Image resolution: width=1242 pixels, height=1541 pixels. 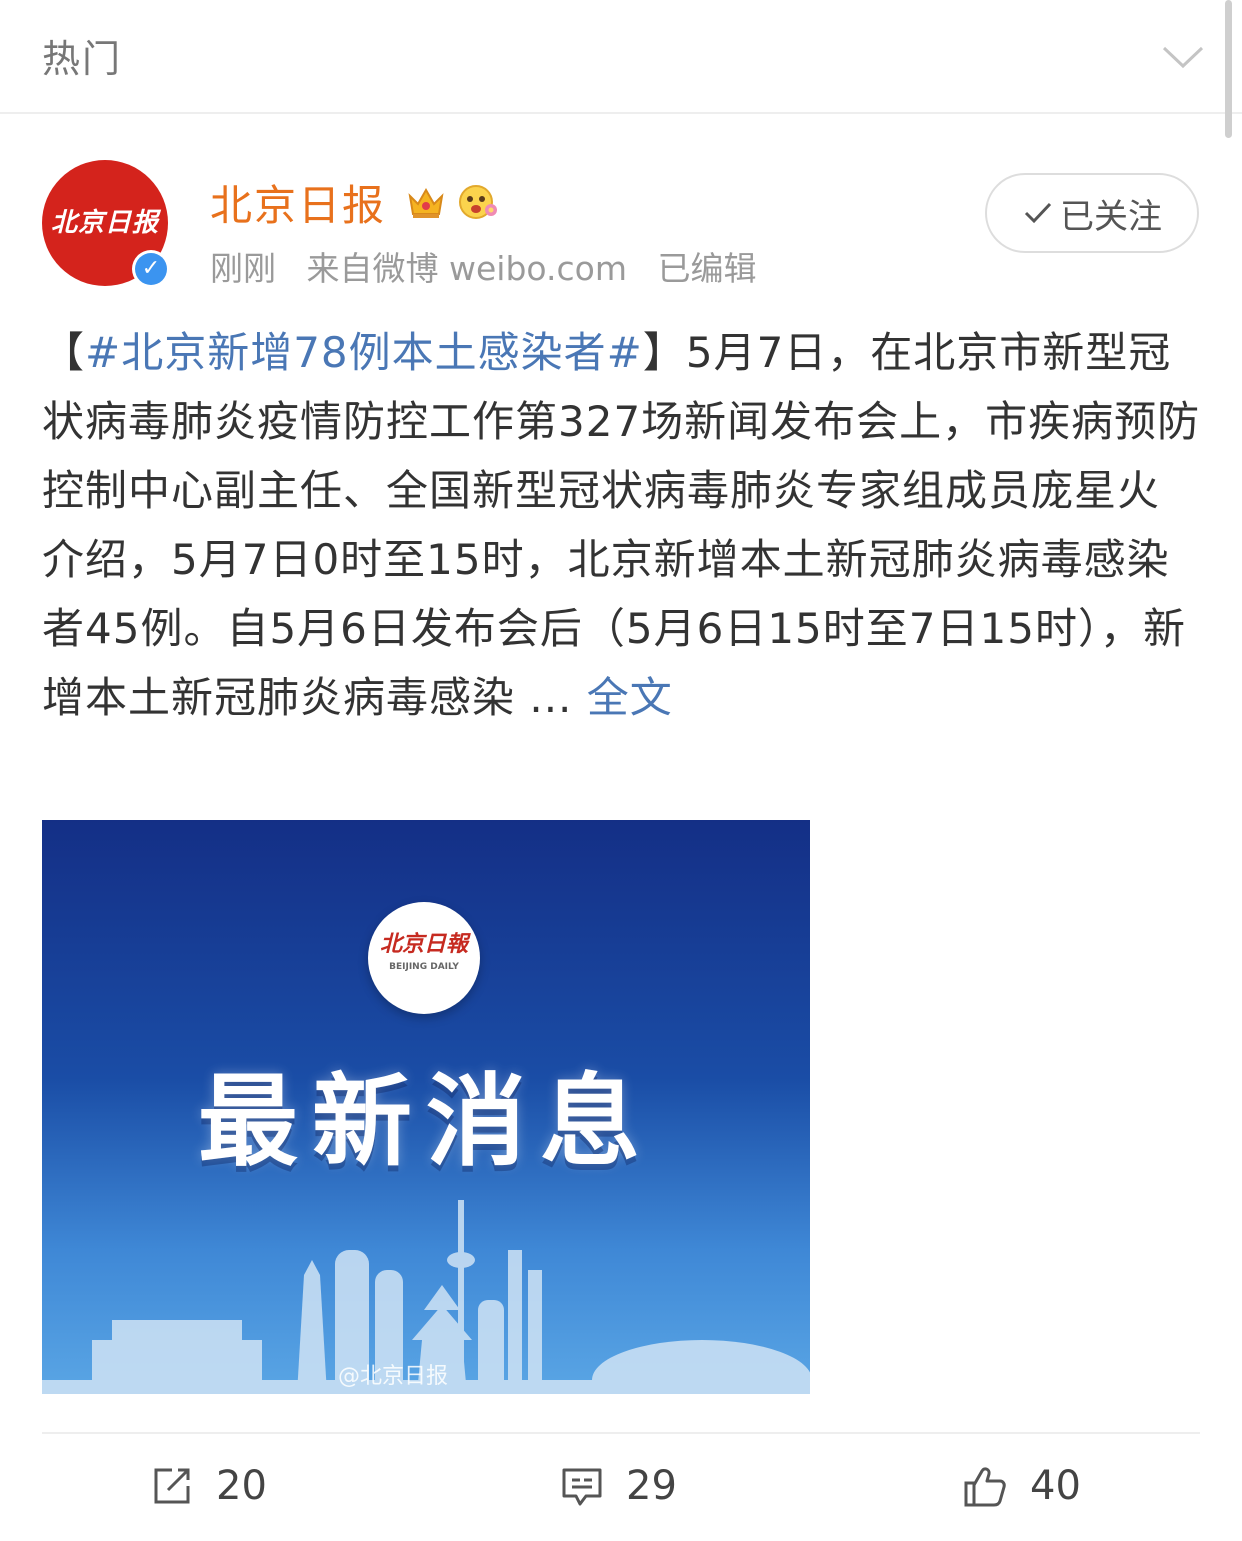 I want to click on follow-button: 已关注, so click(x=1092, y=213).